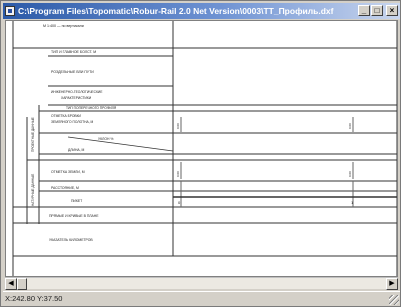 The height and width of the screenshot is (307, 401). What do you see at coordinates (392, 284) in the screenshot?
I see `scroll-right-arrow-icon: ▶` at bounding box center [392, 284].